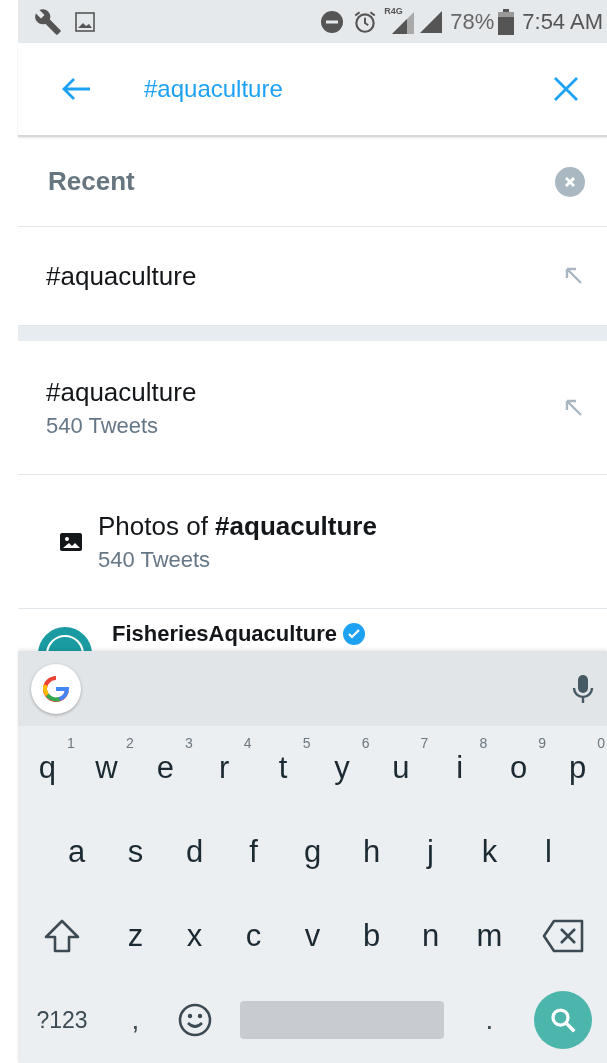  I want to click on smiley-icon, so click(194, 1020).